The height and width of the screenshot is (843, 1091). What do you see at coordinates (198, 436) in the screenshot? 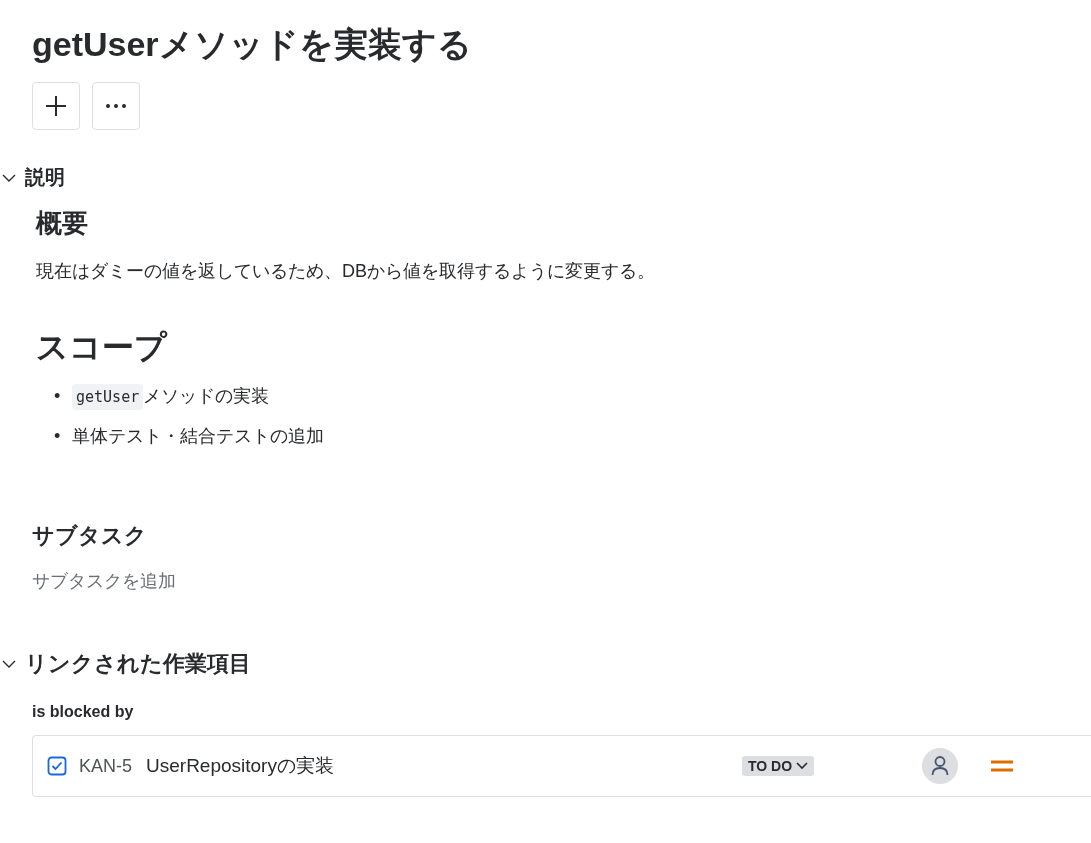
I see `list-item: 単体テスト・結合テストの追加` at bounding box center [198, 436].